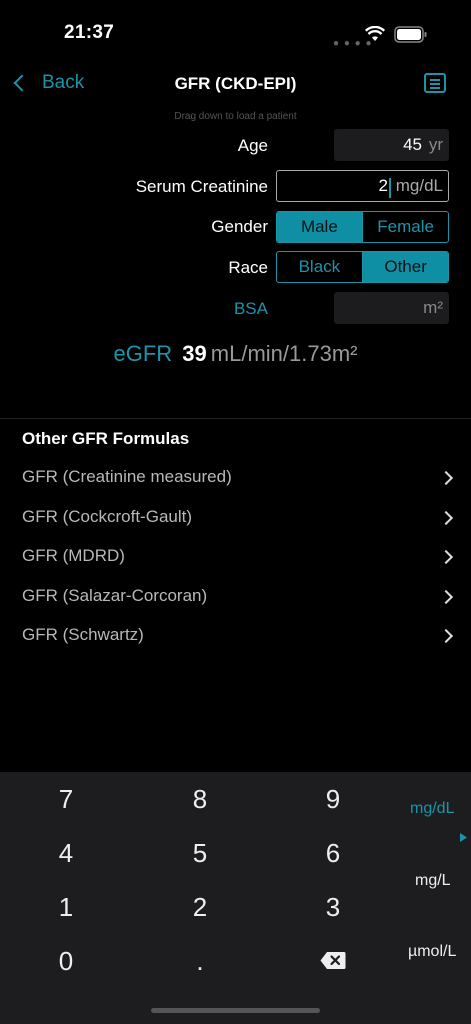 The width and height of the screenshot is (471, 1024). Describe the element at coordinates (248, 267) in the screenshot. I see `race-label: Race` at that location.